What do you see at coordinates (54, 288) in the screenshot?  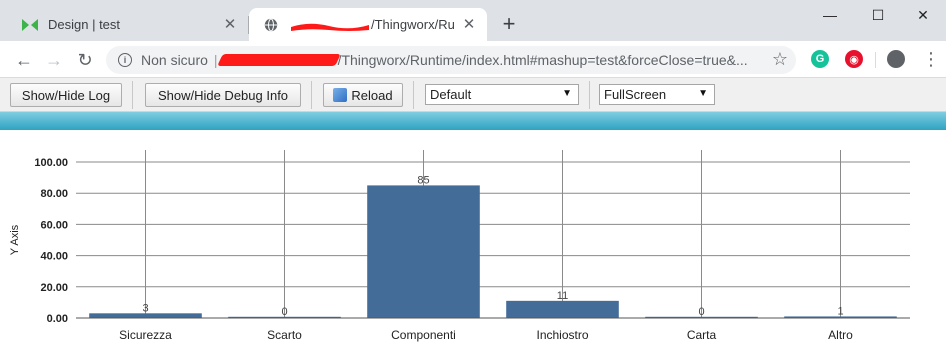 I see `y-tick-label: 20.00` at bounding box center [54, 288].